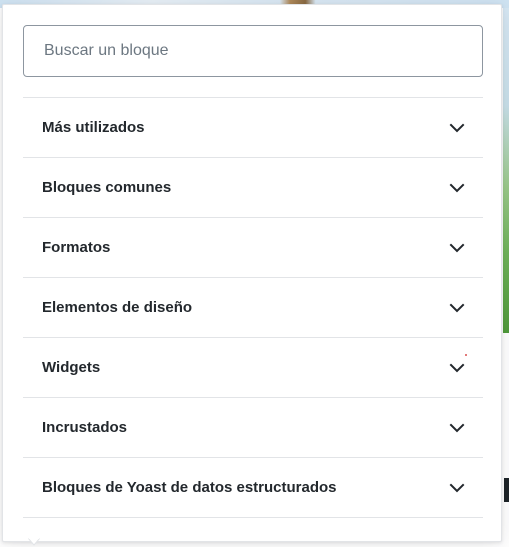 This screenshot has height=547, width=509. Describe the element at coordinates (107, 187) in the screenshot. I see `panel-label: Bloques comunes` at that location.